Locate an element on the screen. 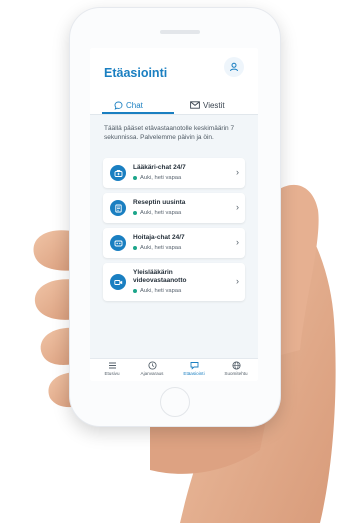 This screenshot has height=523, width=347. profile-button is located at coordinates (234, 67).